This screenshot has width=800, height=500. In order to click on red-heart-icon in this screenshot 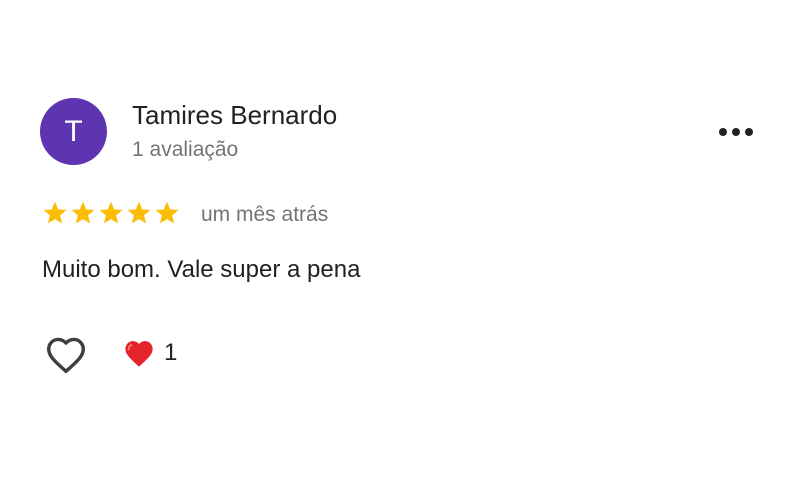, I will do `click(139, 354)`.